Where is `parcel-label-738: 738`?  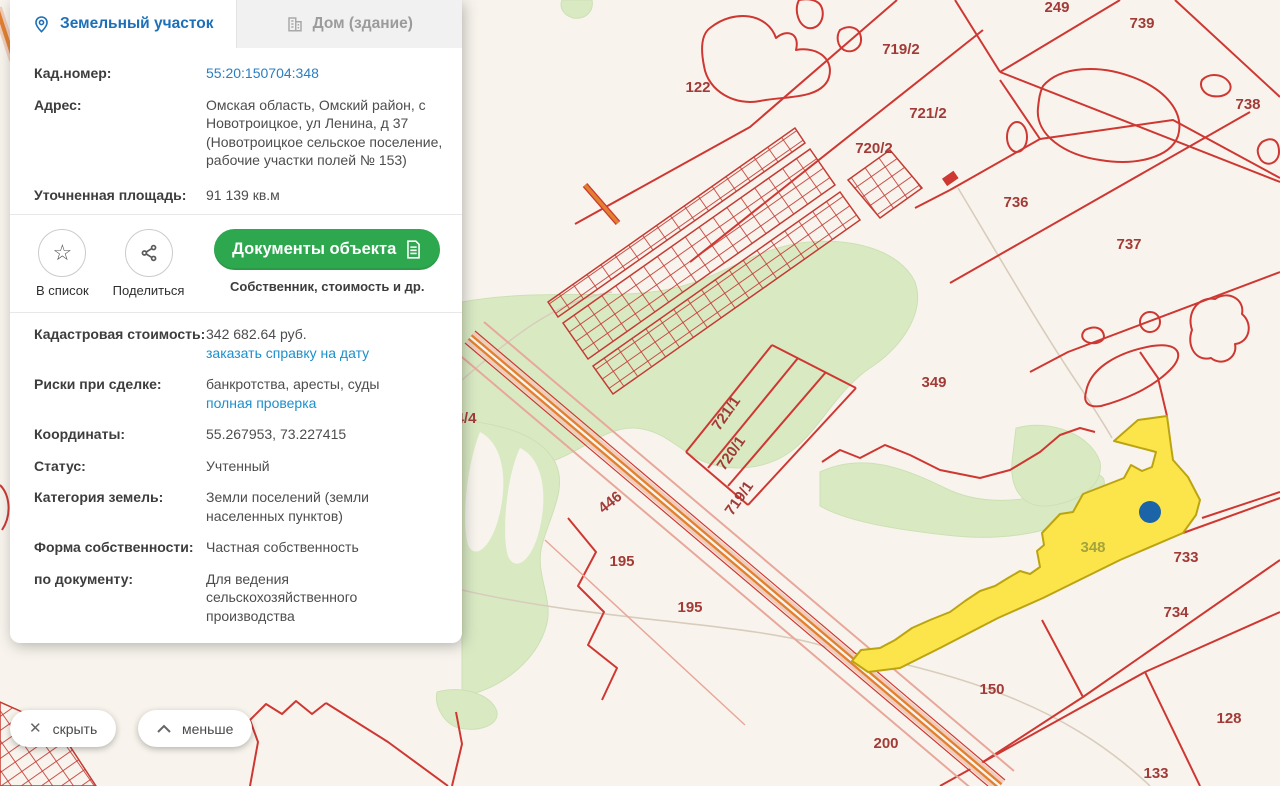 parcel-label-738: 738 is located at coordinates (1247, 104).